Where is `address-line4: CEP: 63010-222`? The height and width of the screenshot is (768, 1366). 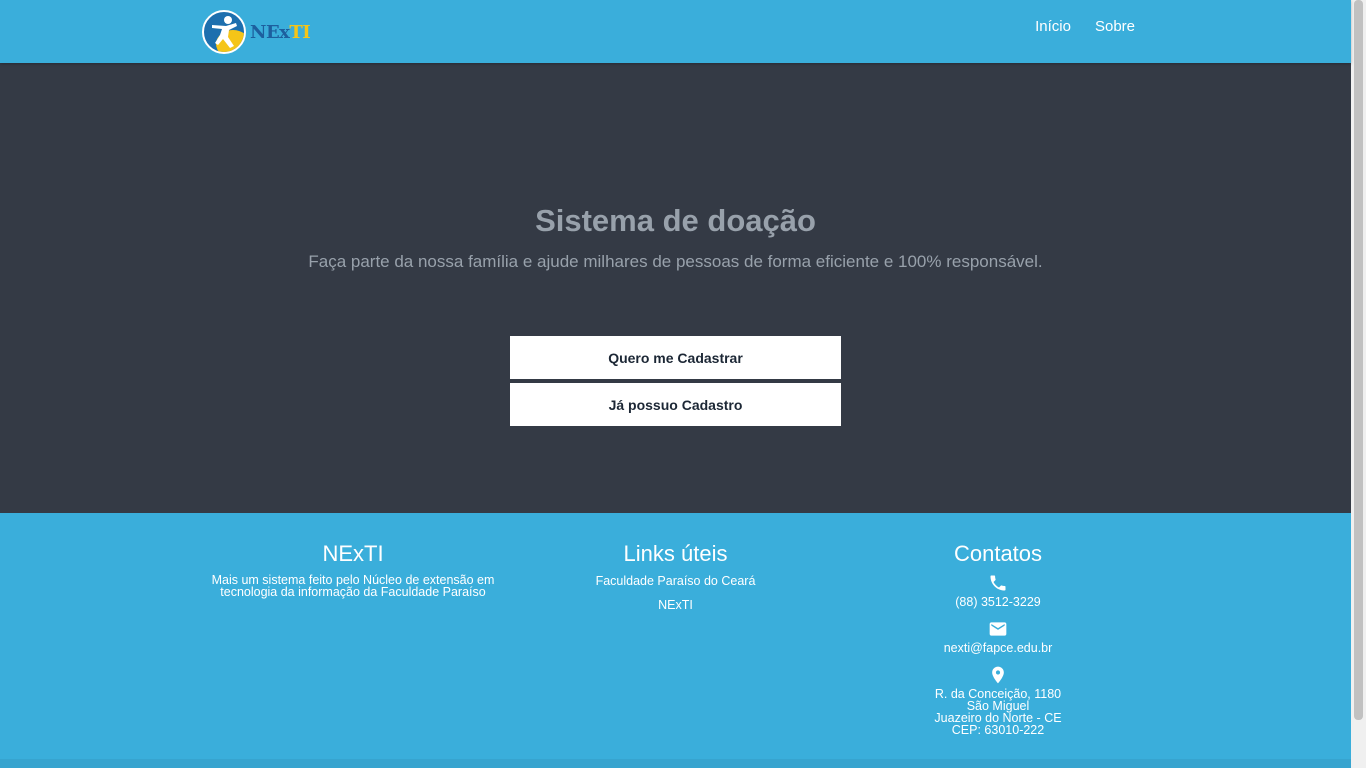
address-line4: CEP: 63010-222 is located at coordinates (998, 730).